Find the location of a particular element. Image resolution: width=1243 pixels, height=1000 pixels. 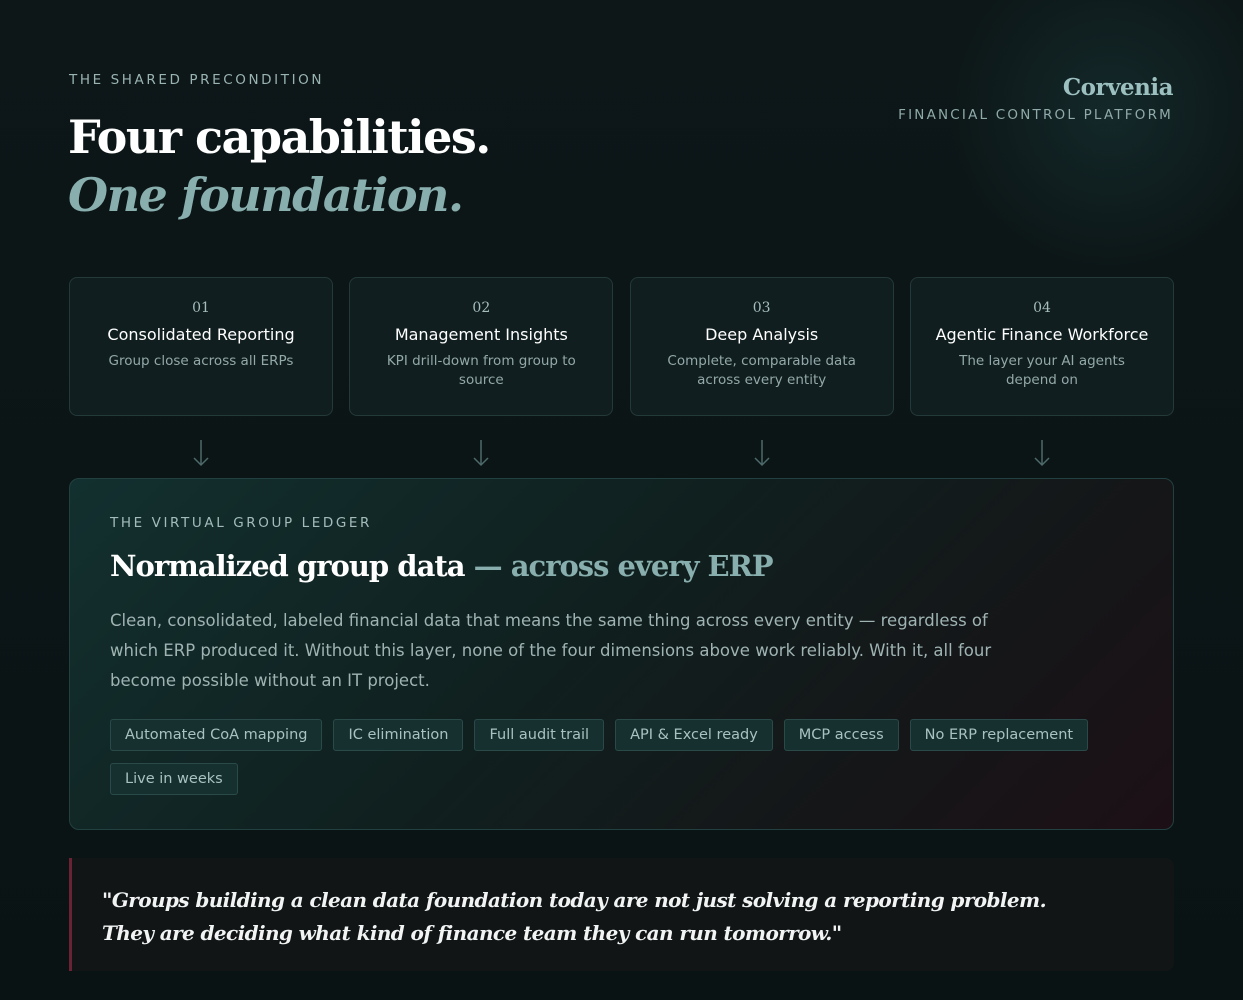

feature-tag-mcp-access: MCP access is located at coordinates (841, 735).